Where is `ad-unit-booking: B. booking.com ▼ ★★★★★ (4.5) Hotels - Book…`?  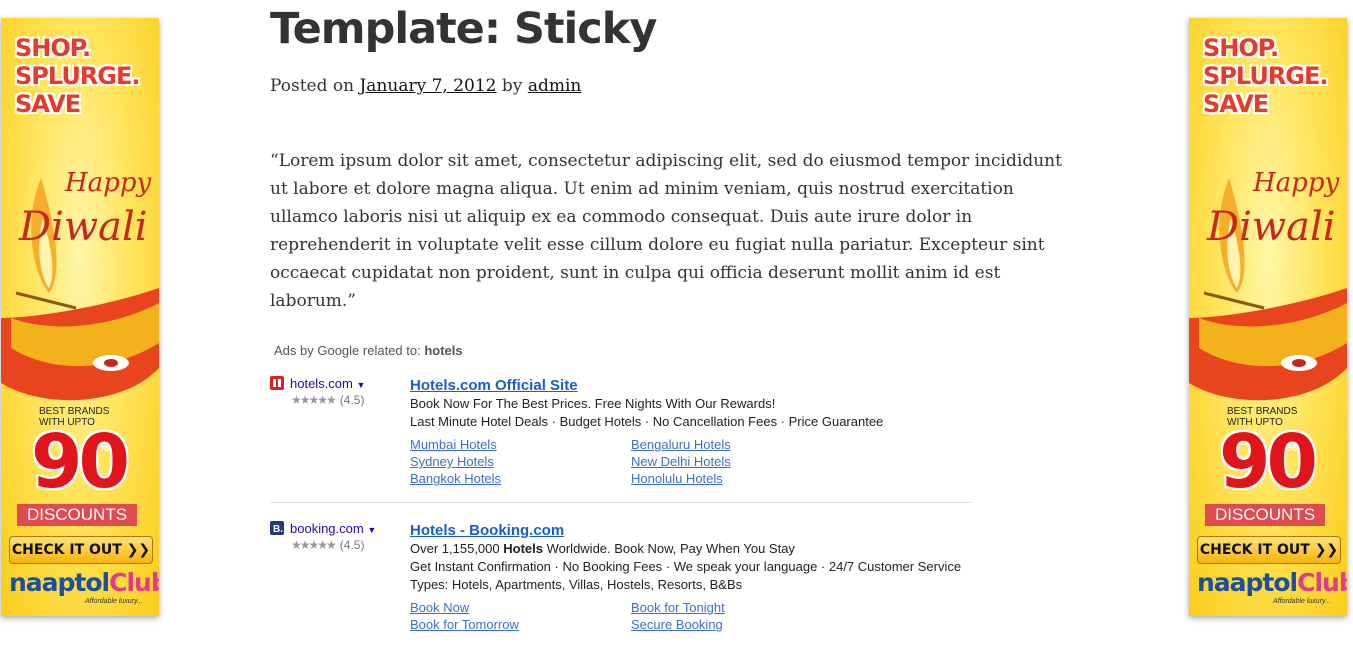 ad-unit-booking: B. booking.com ▼ ★★★★★ (4.5) Hotels - Book… is located at coordinates (621, 576).